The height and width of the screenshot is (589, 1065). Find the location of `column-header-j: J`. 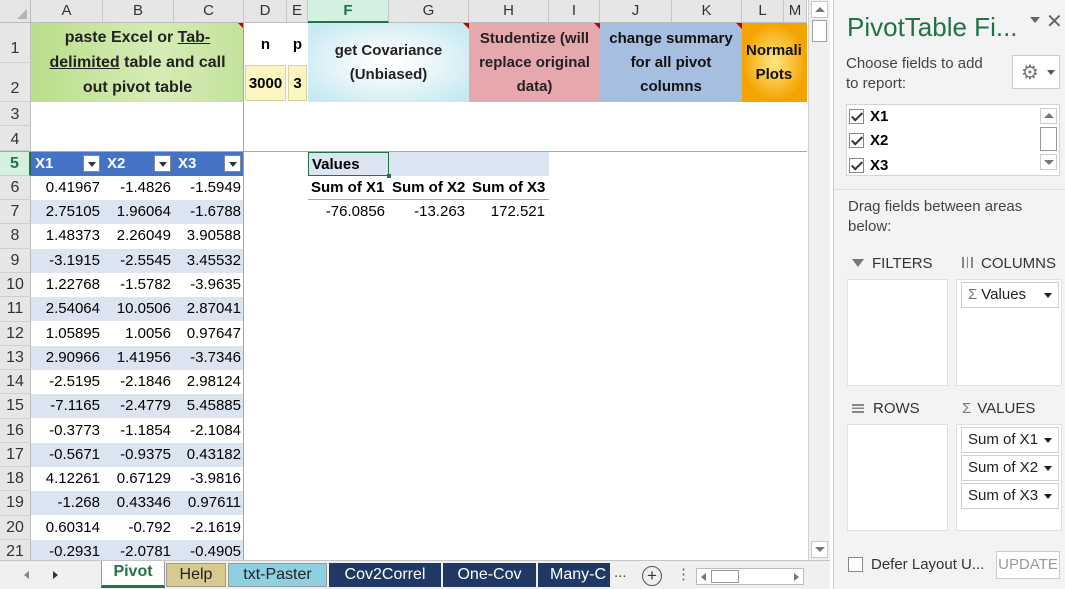

column-header-j: J is located at coordinates (636, 11).